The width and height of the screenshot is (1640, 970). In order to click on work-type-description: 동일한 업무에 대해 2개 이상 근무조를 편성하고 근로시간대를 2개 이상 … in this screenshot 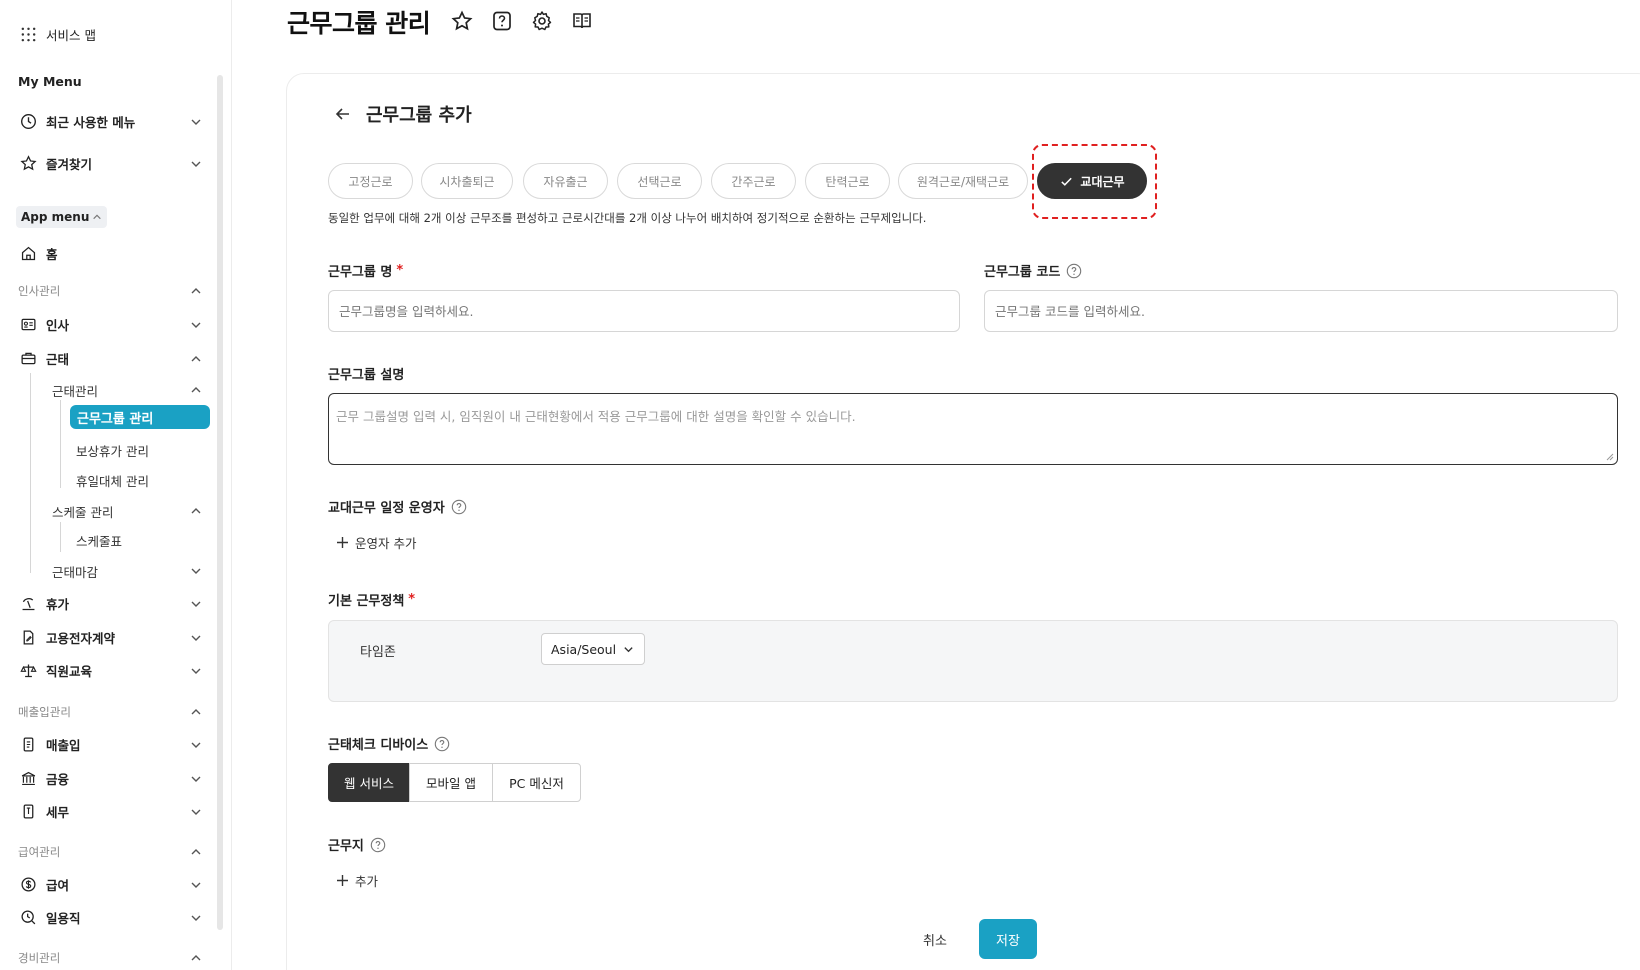, I will do `click(627, 218)`.